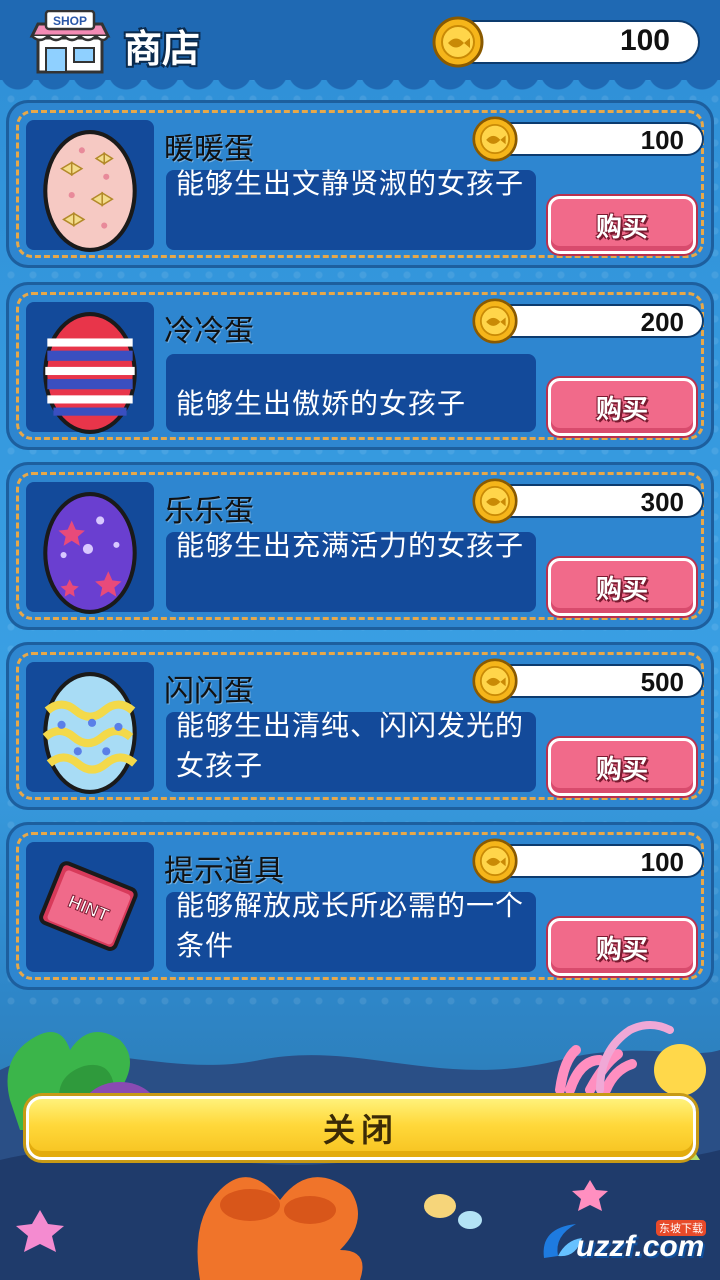  I want to click on item-name: 乐乐蛋, so click(209, 511).